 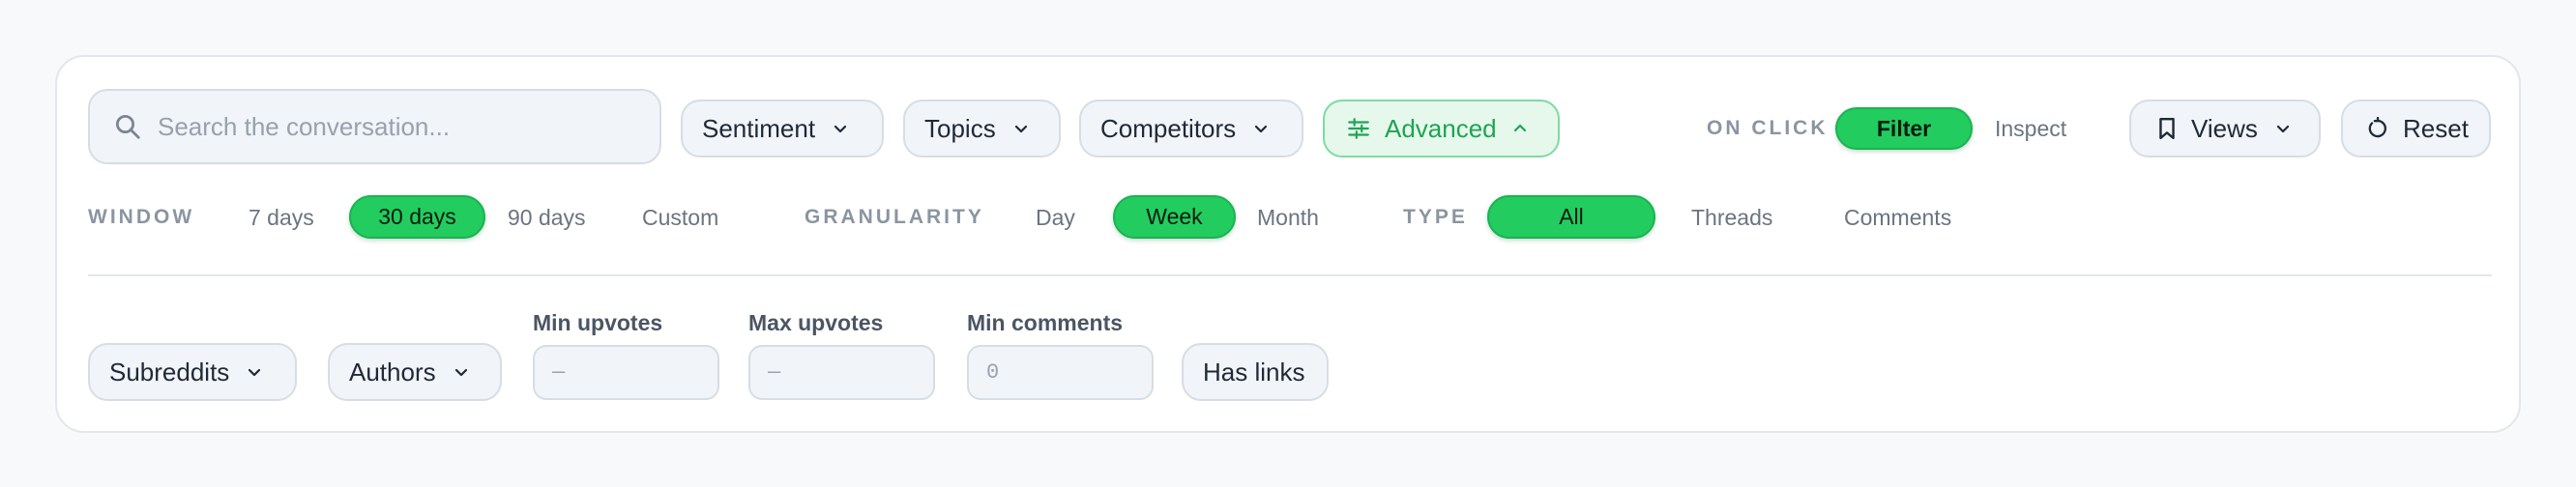 I want to click on sentiment-dropdown: Sentiment, so click(x=782, y=129).